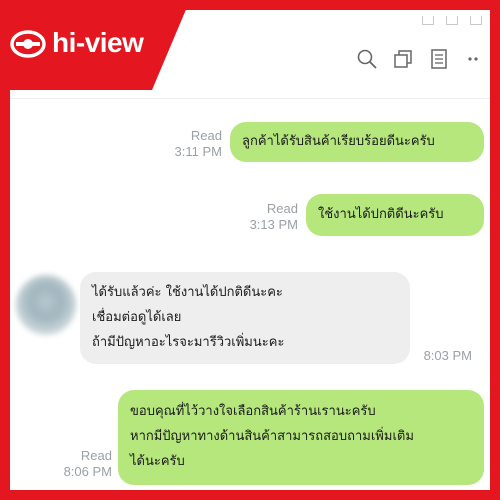  Describe the element at coordinates (367, 59) in the screenshot. I see `search-icon` at that location.